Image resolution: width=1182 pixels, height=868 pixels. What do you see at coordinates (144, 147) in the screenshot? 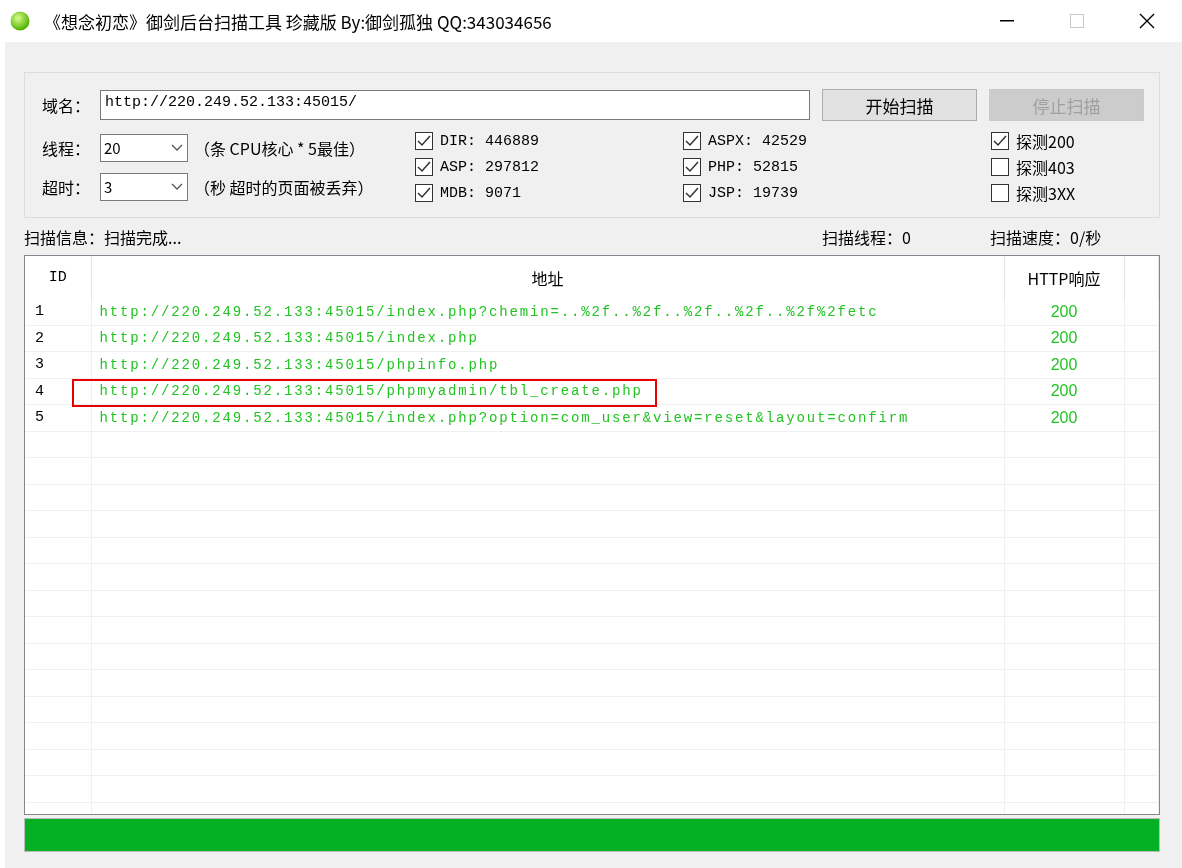
I see `dropdown: 20` at bounding box center [144, 147].